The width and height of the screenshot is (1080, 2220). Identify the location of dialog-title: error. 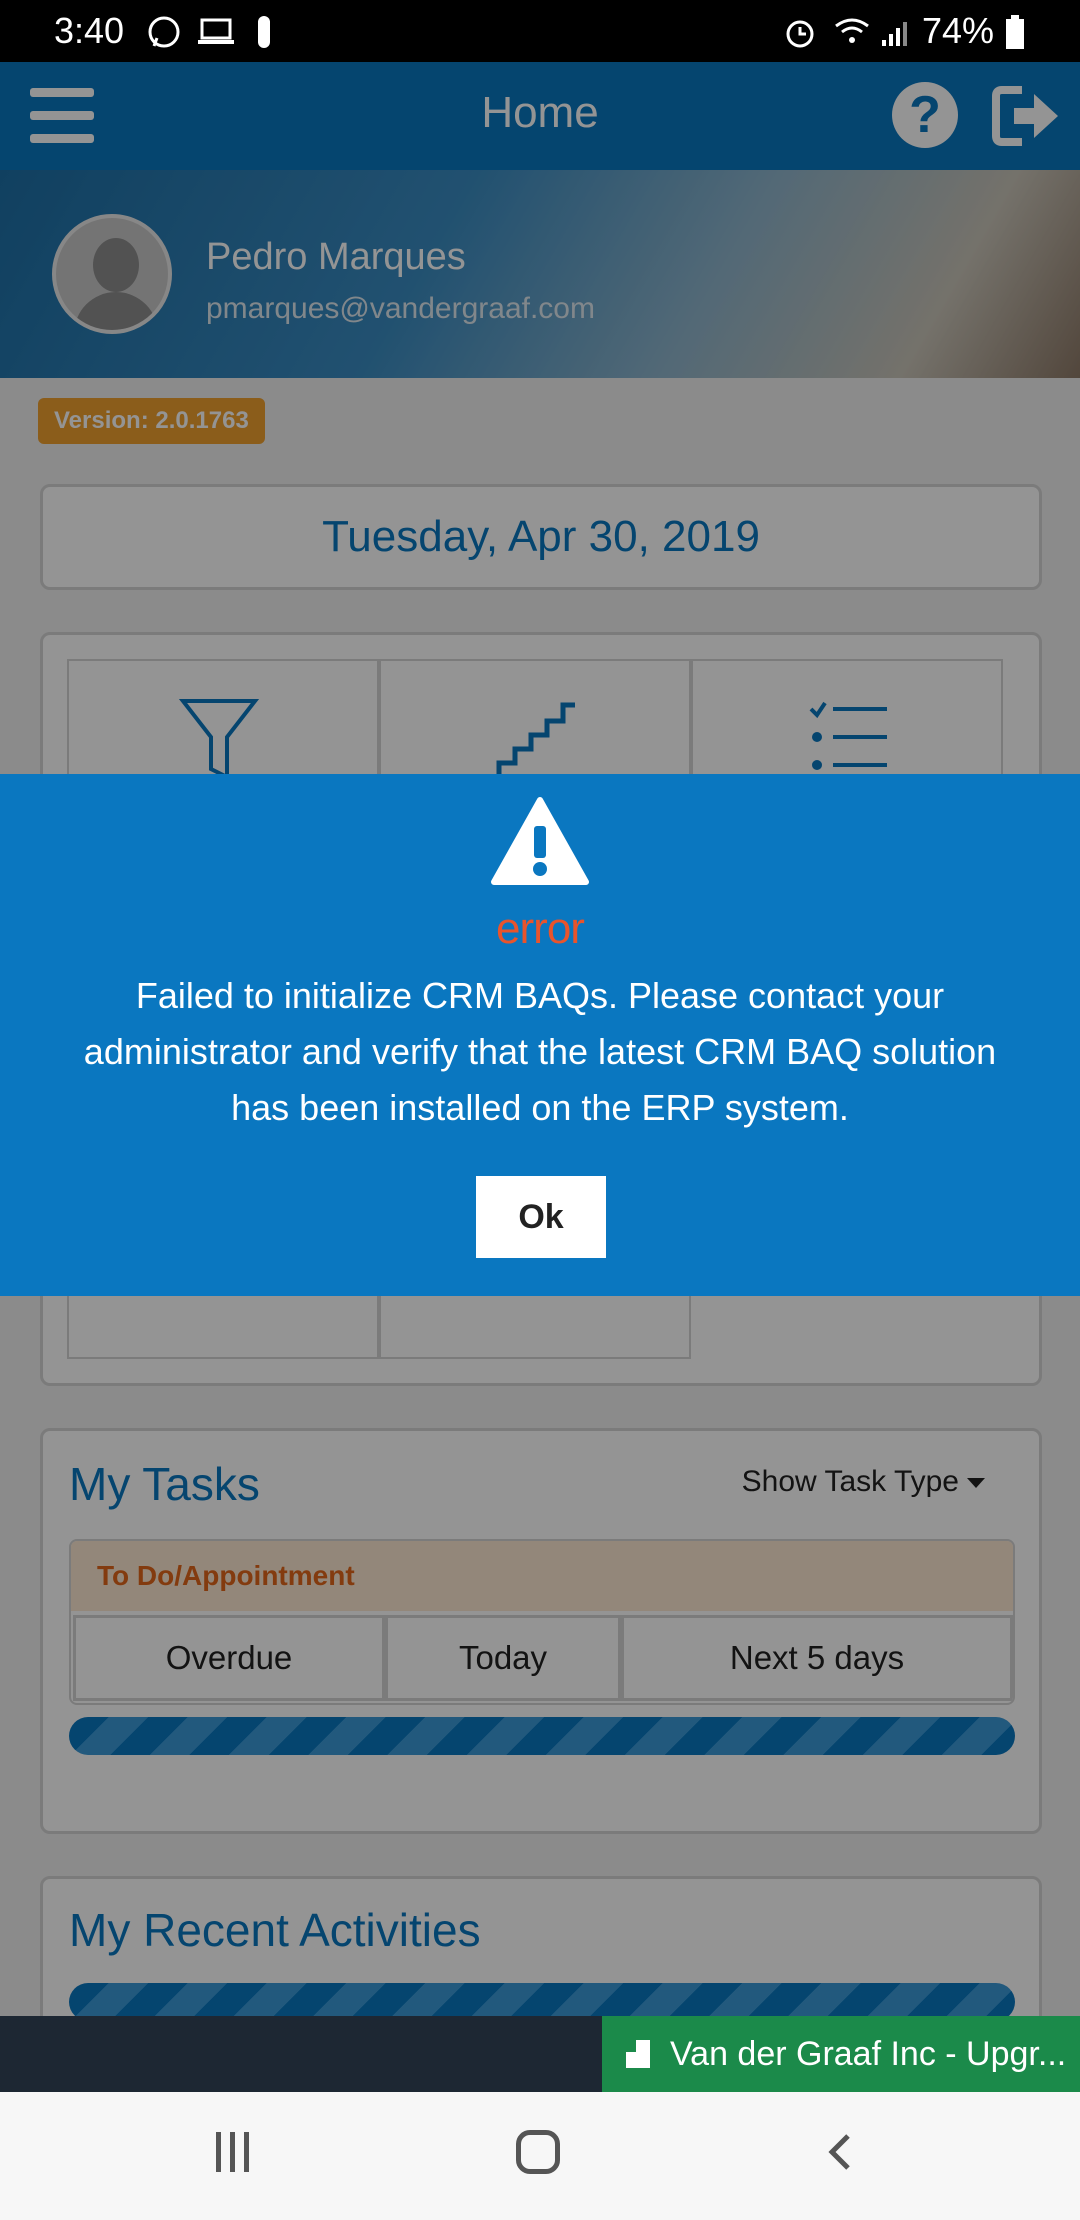
(540, 928).